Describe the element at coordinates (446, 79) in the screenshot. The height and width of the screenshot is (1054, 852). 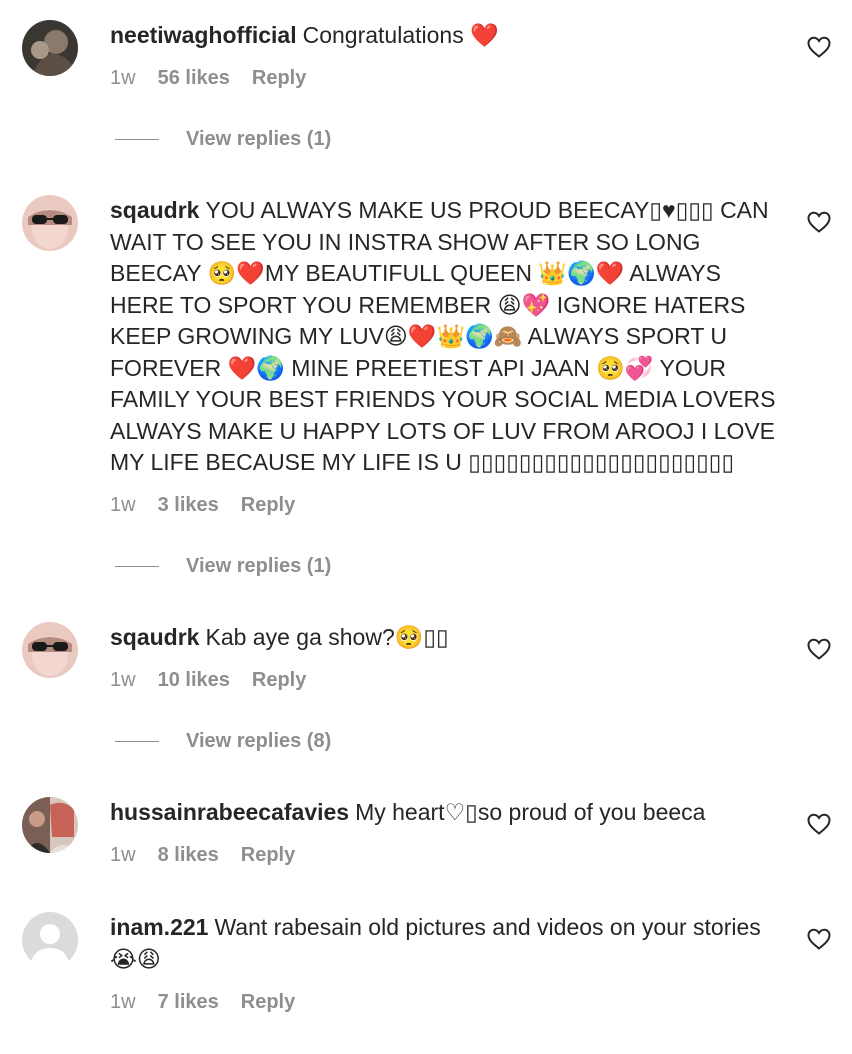
I see `comment-meta: 1w 56 likes Reply` at that location.